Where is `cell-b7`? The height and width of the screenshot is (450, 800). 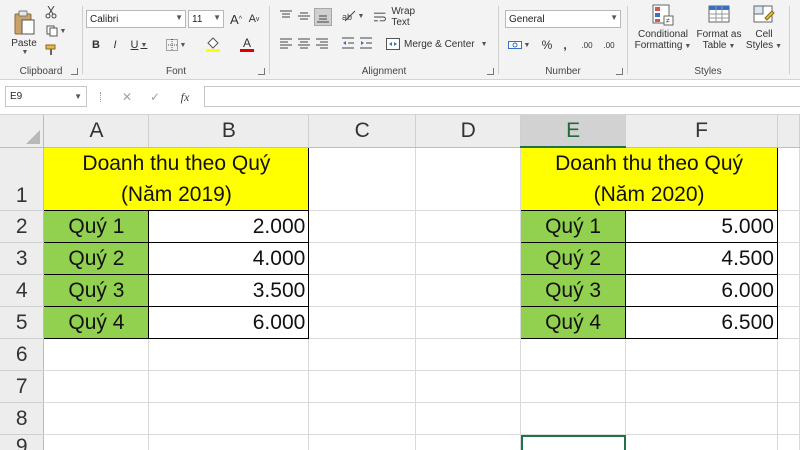 cell-b7 is located at coordinates (229, 386).